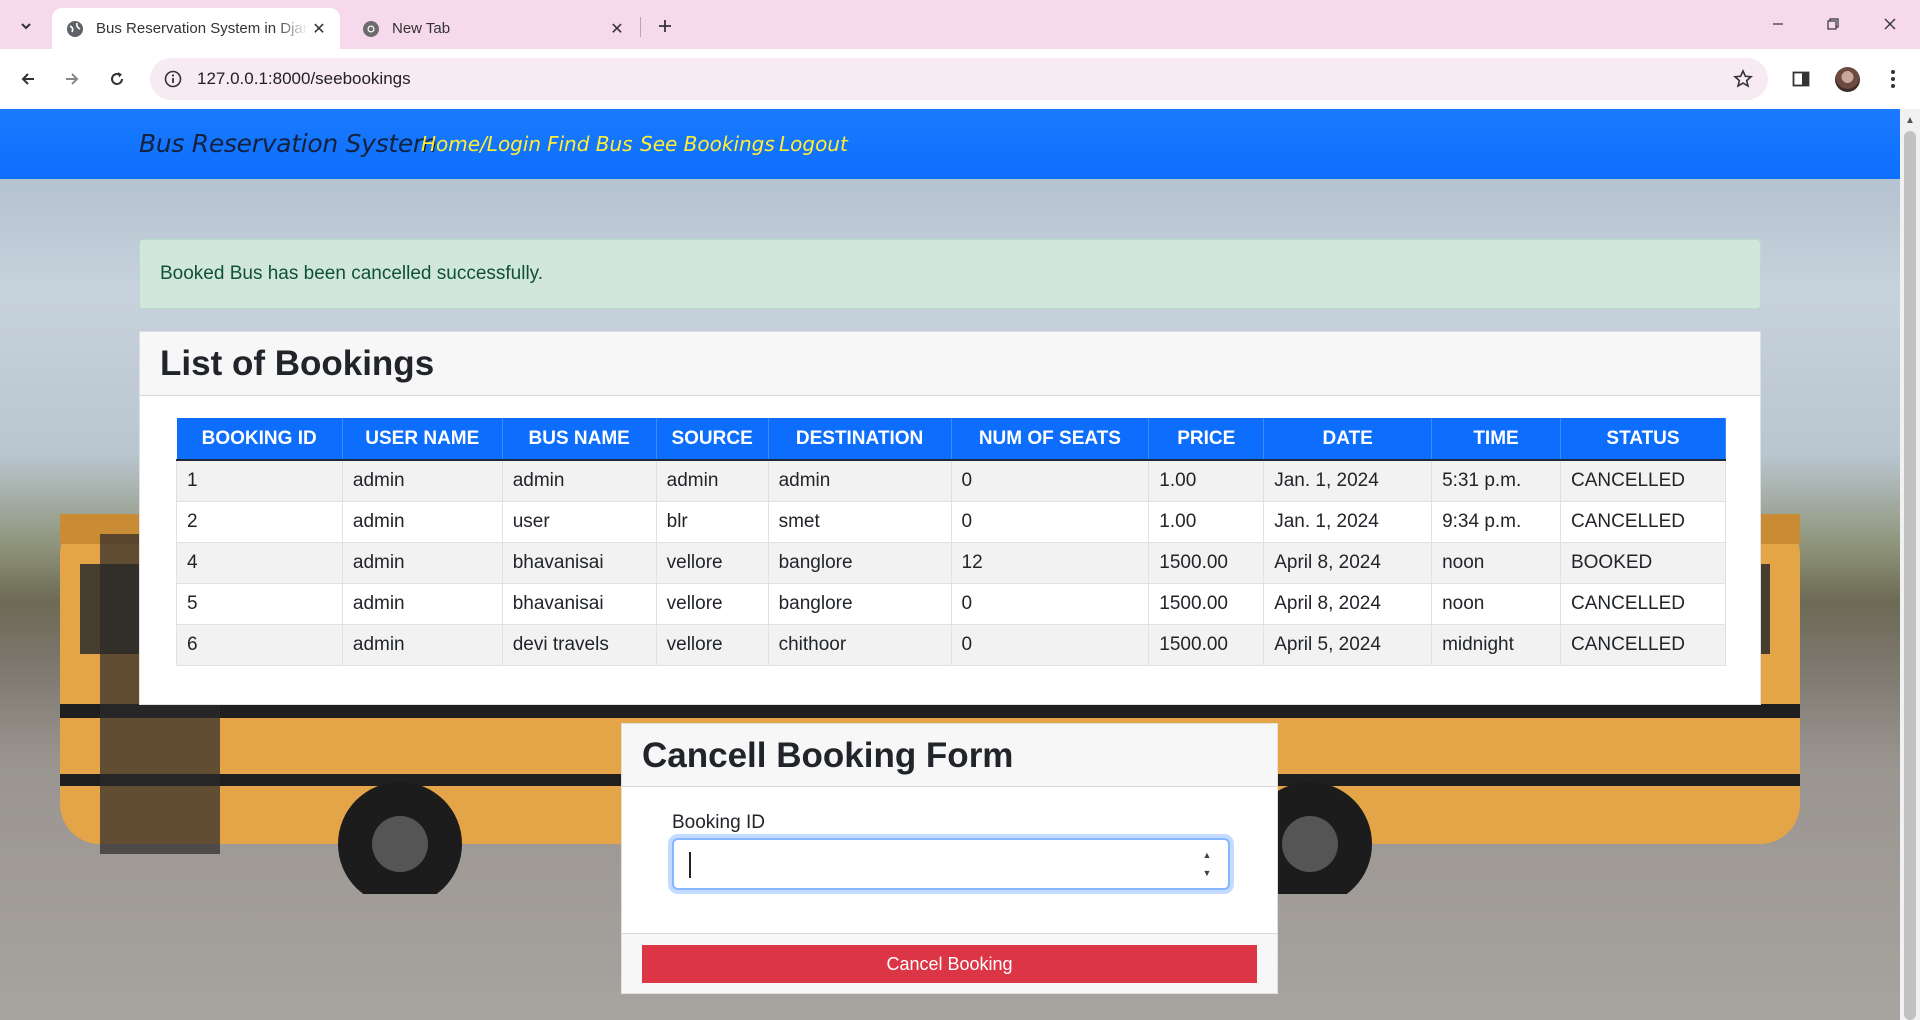 Image resolution: width=1920 pixels, height=1020 pixels. What do you see at coordinates (665, 26) in the screenshot?
I see `new-tab-button` at bounding box center [665, 26].